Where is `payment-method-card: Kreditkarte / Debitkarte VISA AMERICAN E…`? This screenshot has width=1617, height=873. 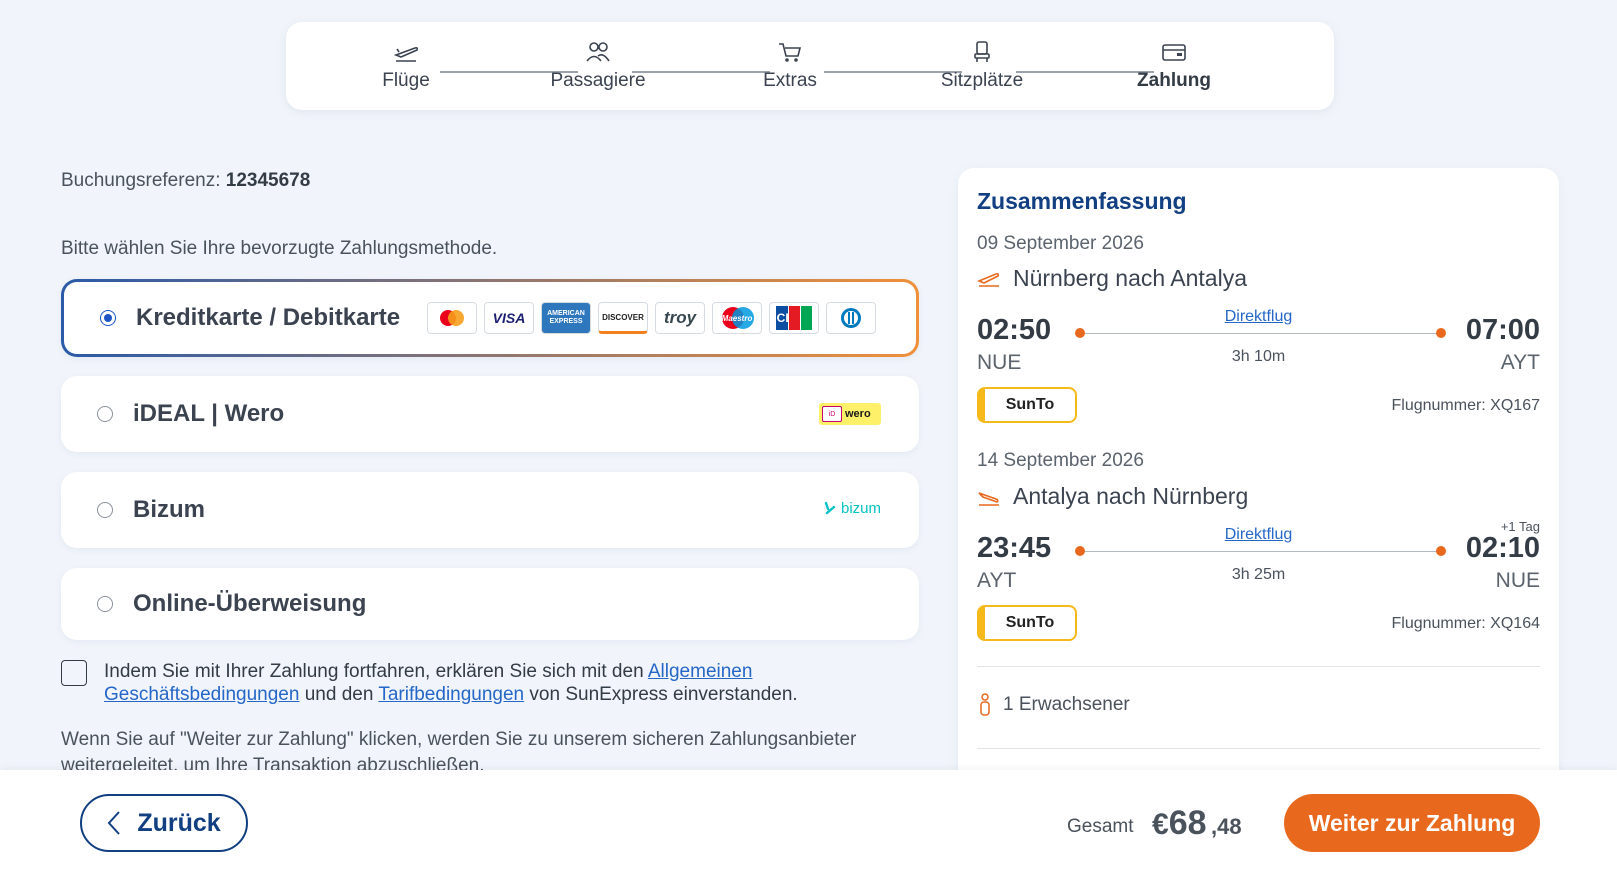
payment-method-card: Kreditkarte / Debitkarte VISA AMERICAN E… is located at coordinates (490, 318).